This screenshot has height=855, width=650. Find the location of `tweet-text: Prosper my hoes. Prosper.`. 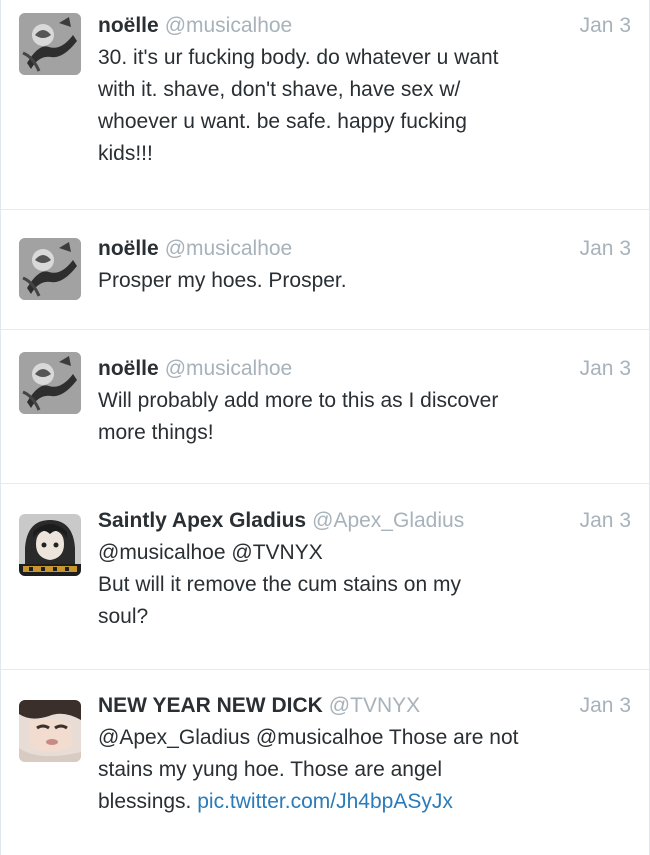

tweet-text: Prosper my hoes. Prosper. is located at coordinates (364, 281).